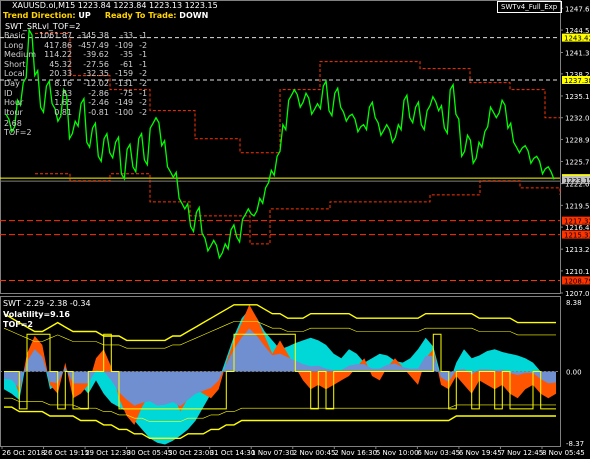  Describe the element at coordinates (63, 93) in the screenshot. I see `stats-cell-a: 3.83` at that location.